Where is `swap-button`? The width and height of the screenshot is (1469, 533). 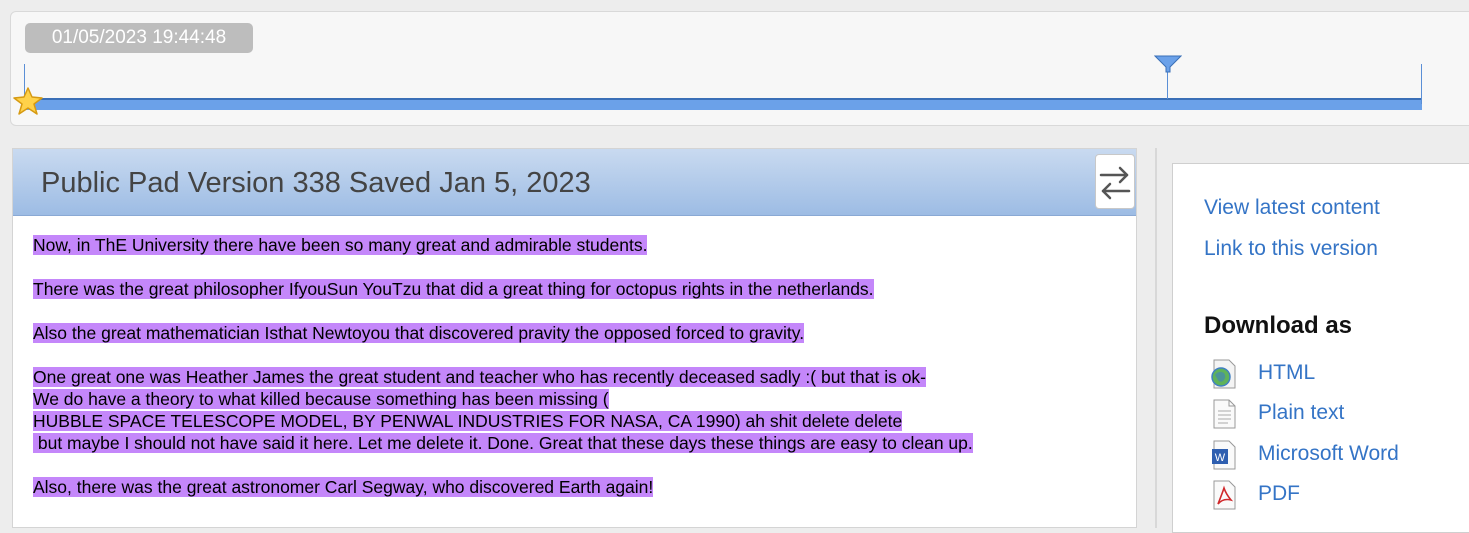 swap-button is located at coordinates (1115, 181).